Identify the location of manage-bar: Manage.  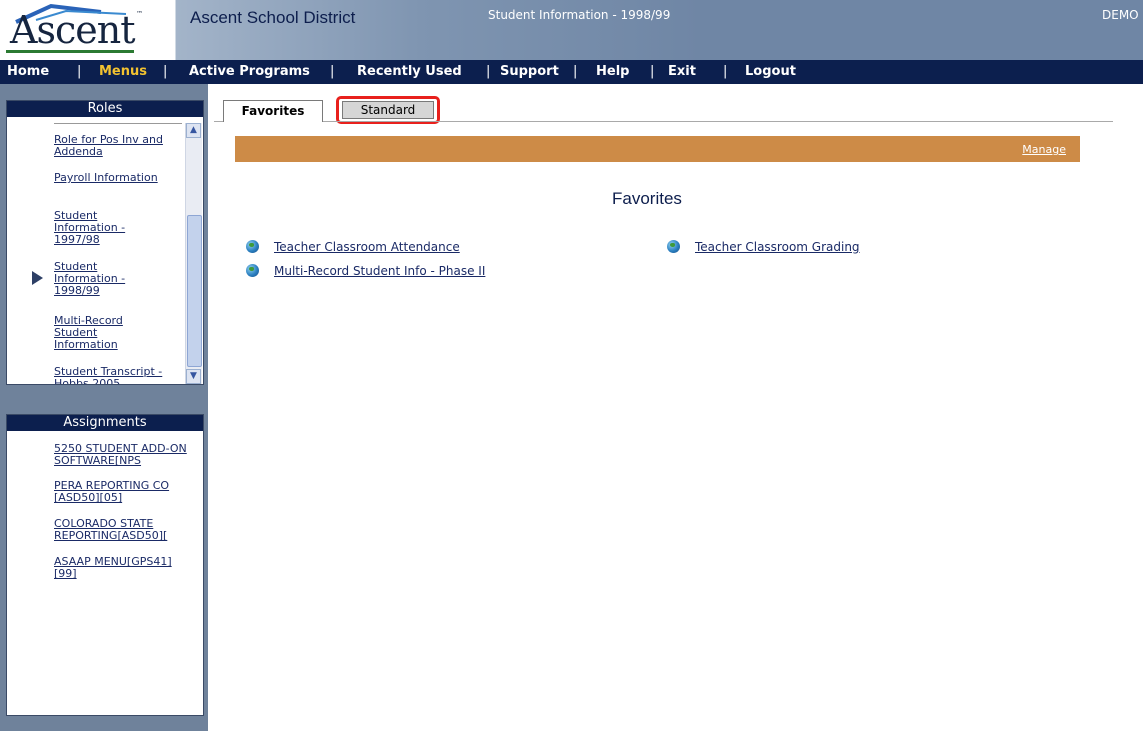
(657, 149).